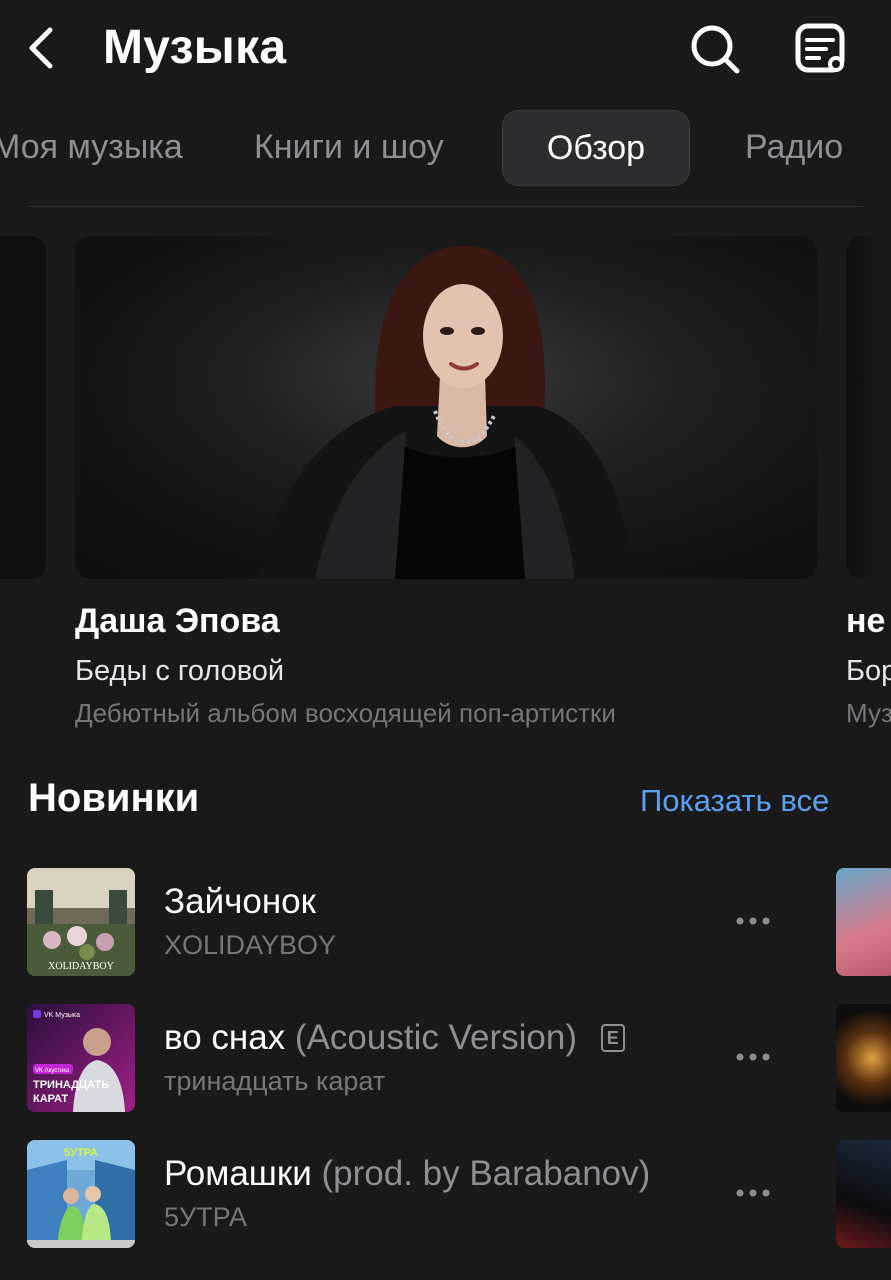  Describe the element at coordinates (62, 1015) in the screenshot. I see `cover-brand: VK Музыка` at that location.